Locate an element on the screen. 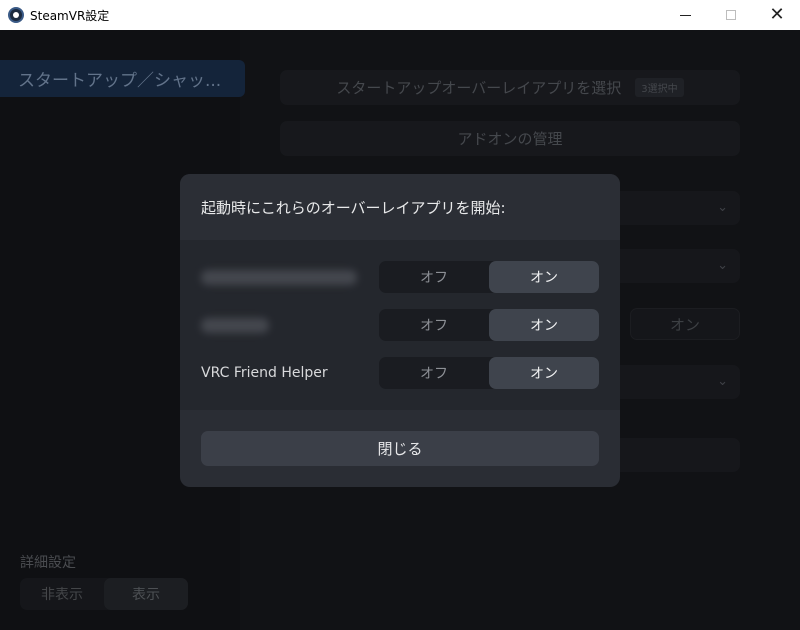  select-overlay-apps-button: スタートアップオーバーレイアプリを選択 3選択中 is located at coordinates (510, 87).